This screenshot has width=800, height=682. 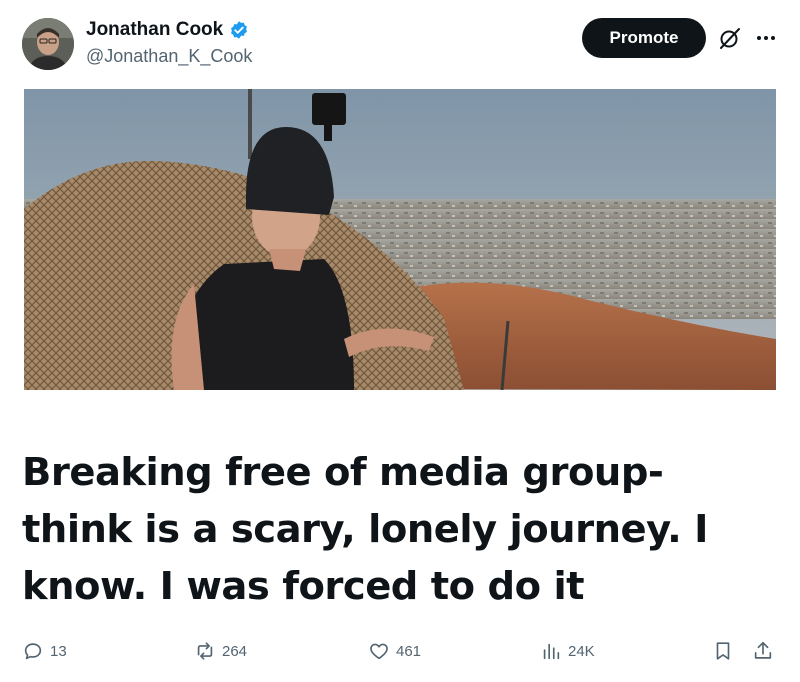 I want to click on author-name-row: Jonathan Cook, so click(x=167, y=30).